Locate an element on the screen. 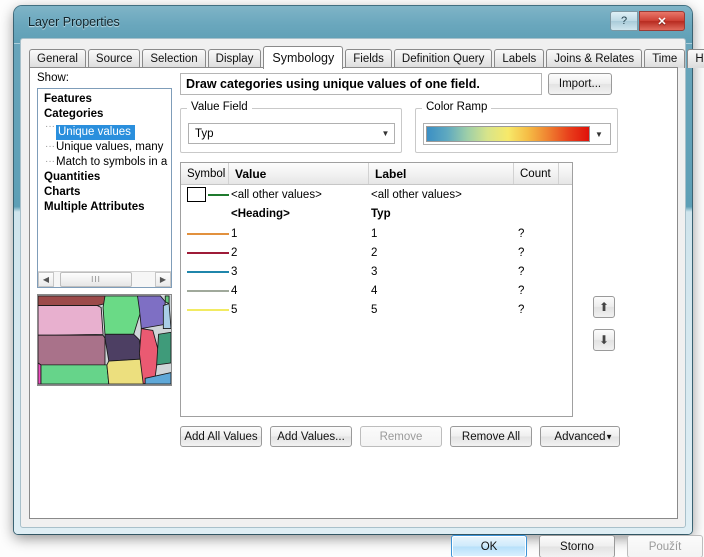  table-row: <all other values> <all other values> is located at coordinates (376, 194).